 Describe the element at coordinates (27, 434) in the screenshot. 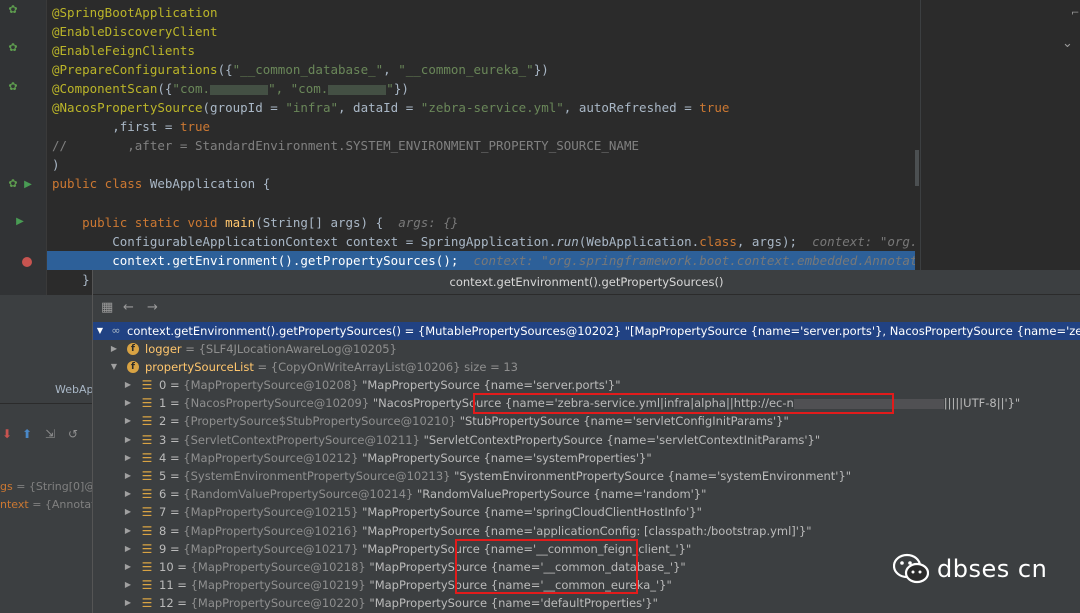

I see `step-out-icon: ⬆` at that location.